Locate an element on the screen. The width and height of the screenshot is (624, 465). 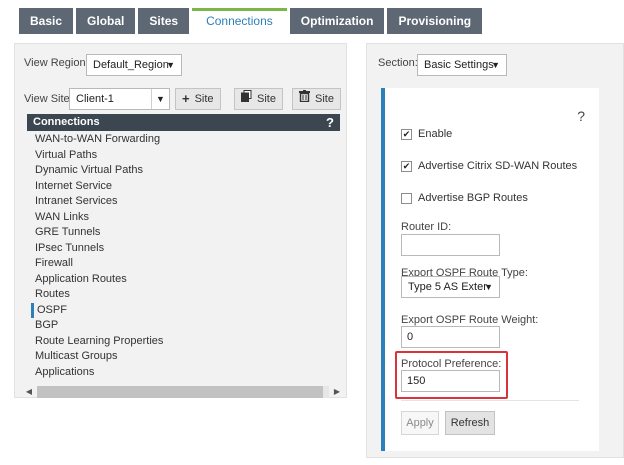
plus-icon: + is located at coordinates (186, 98).